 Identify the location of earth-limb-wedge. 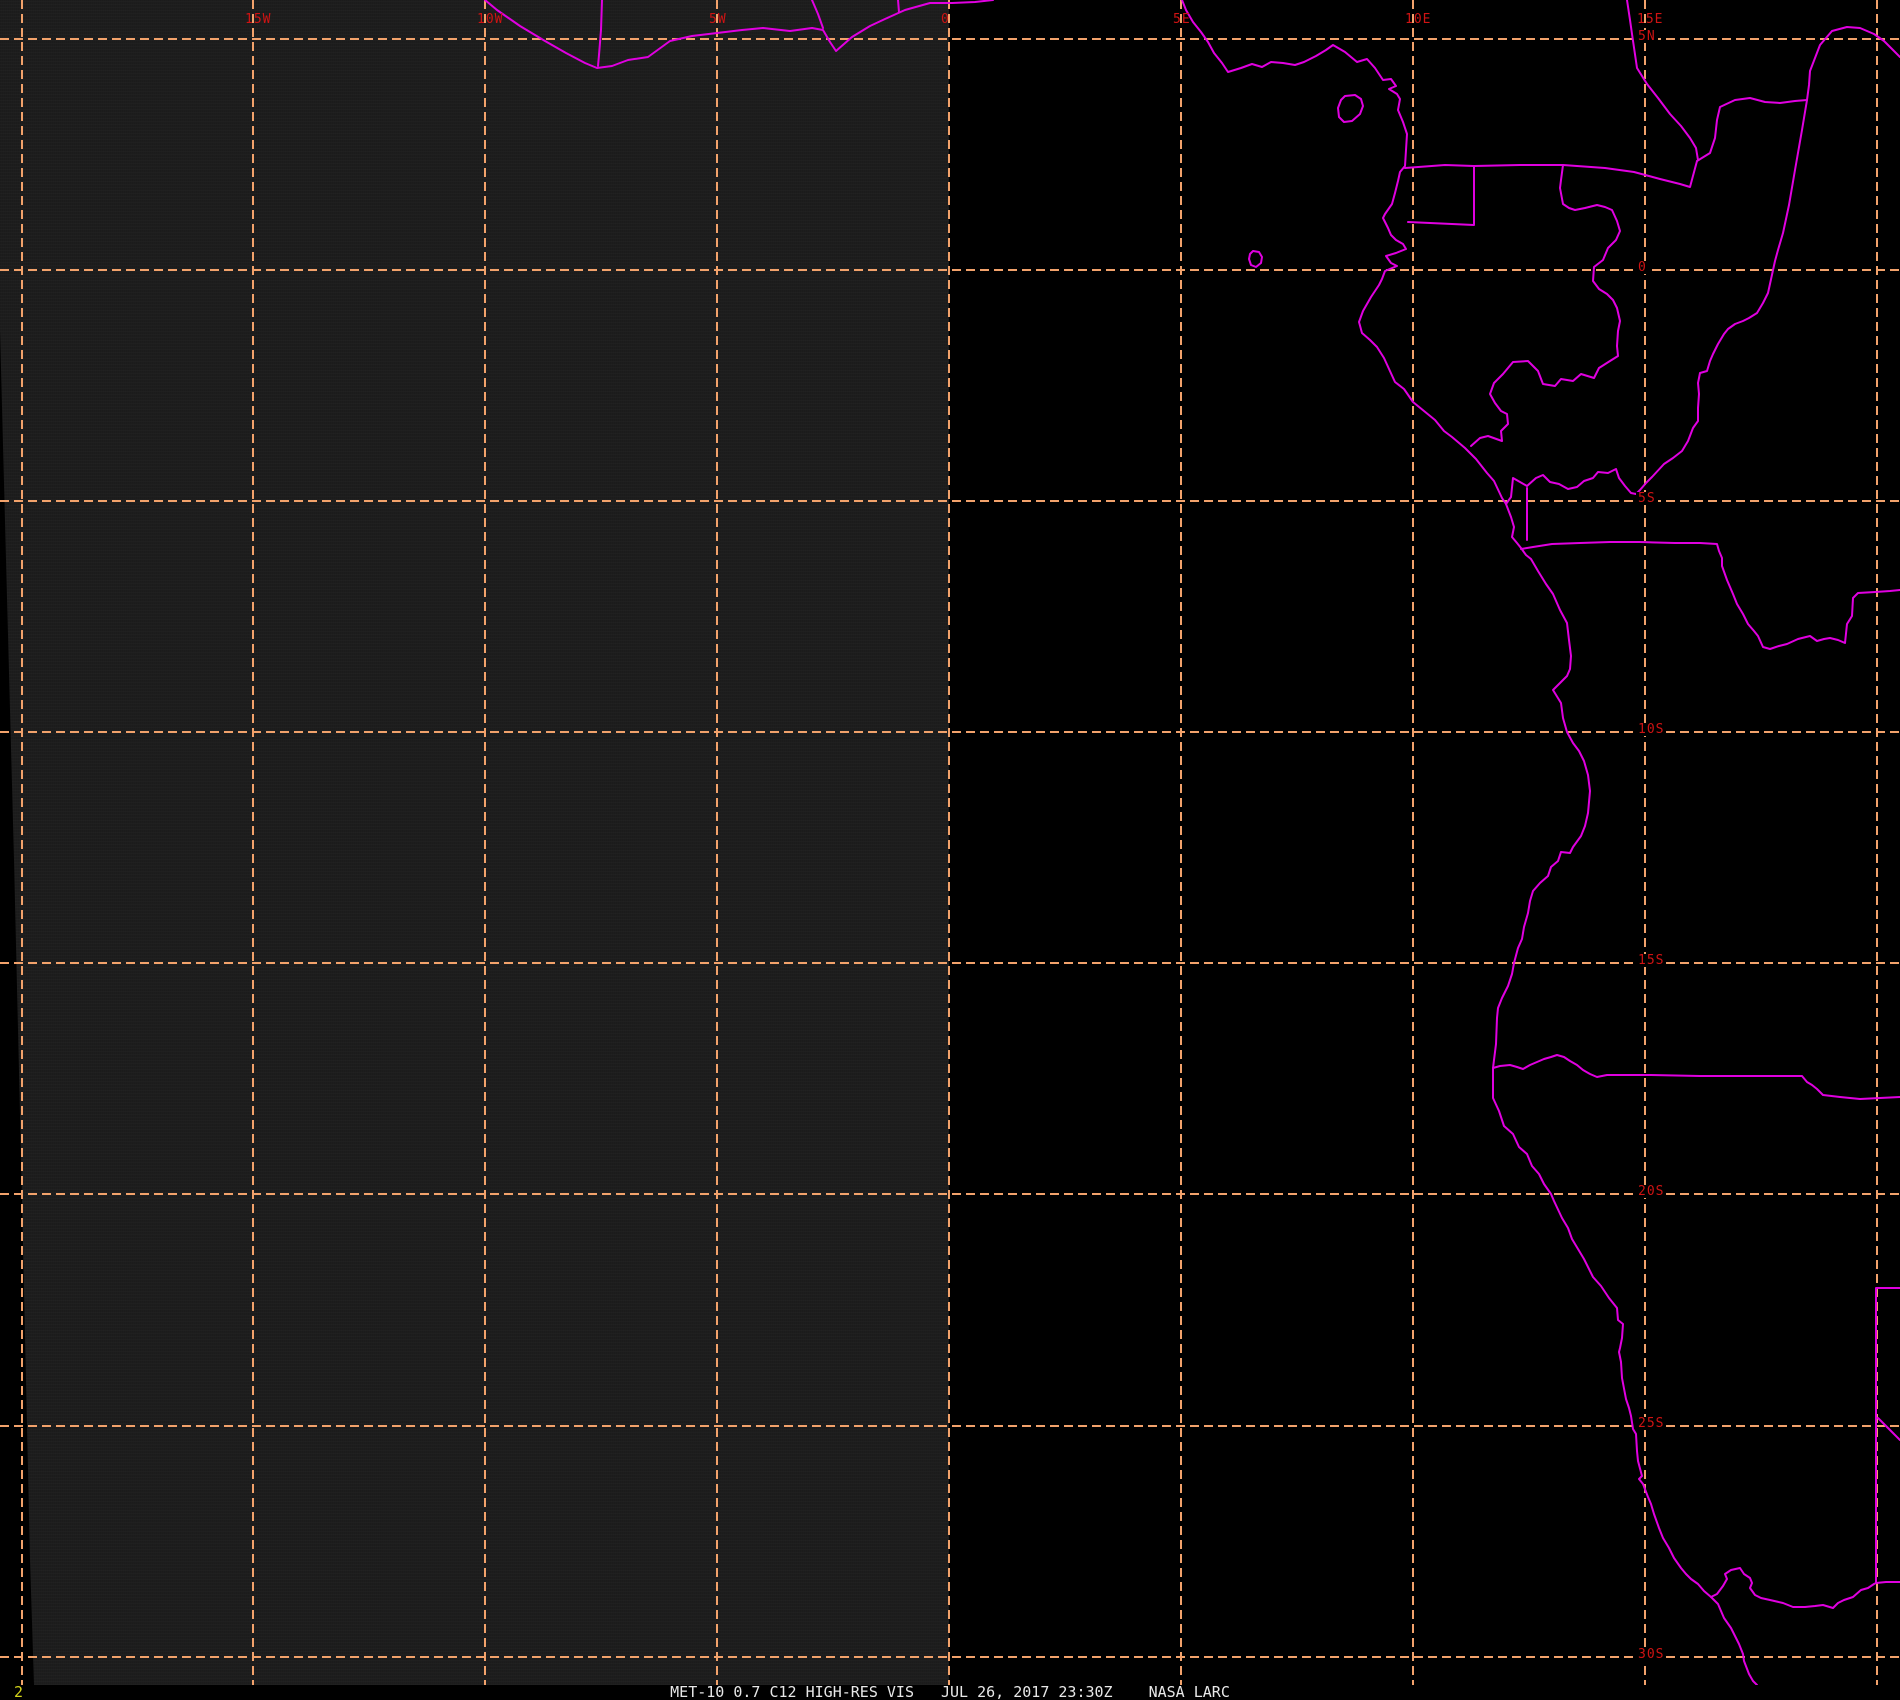
(17, 1007).